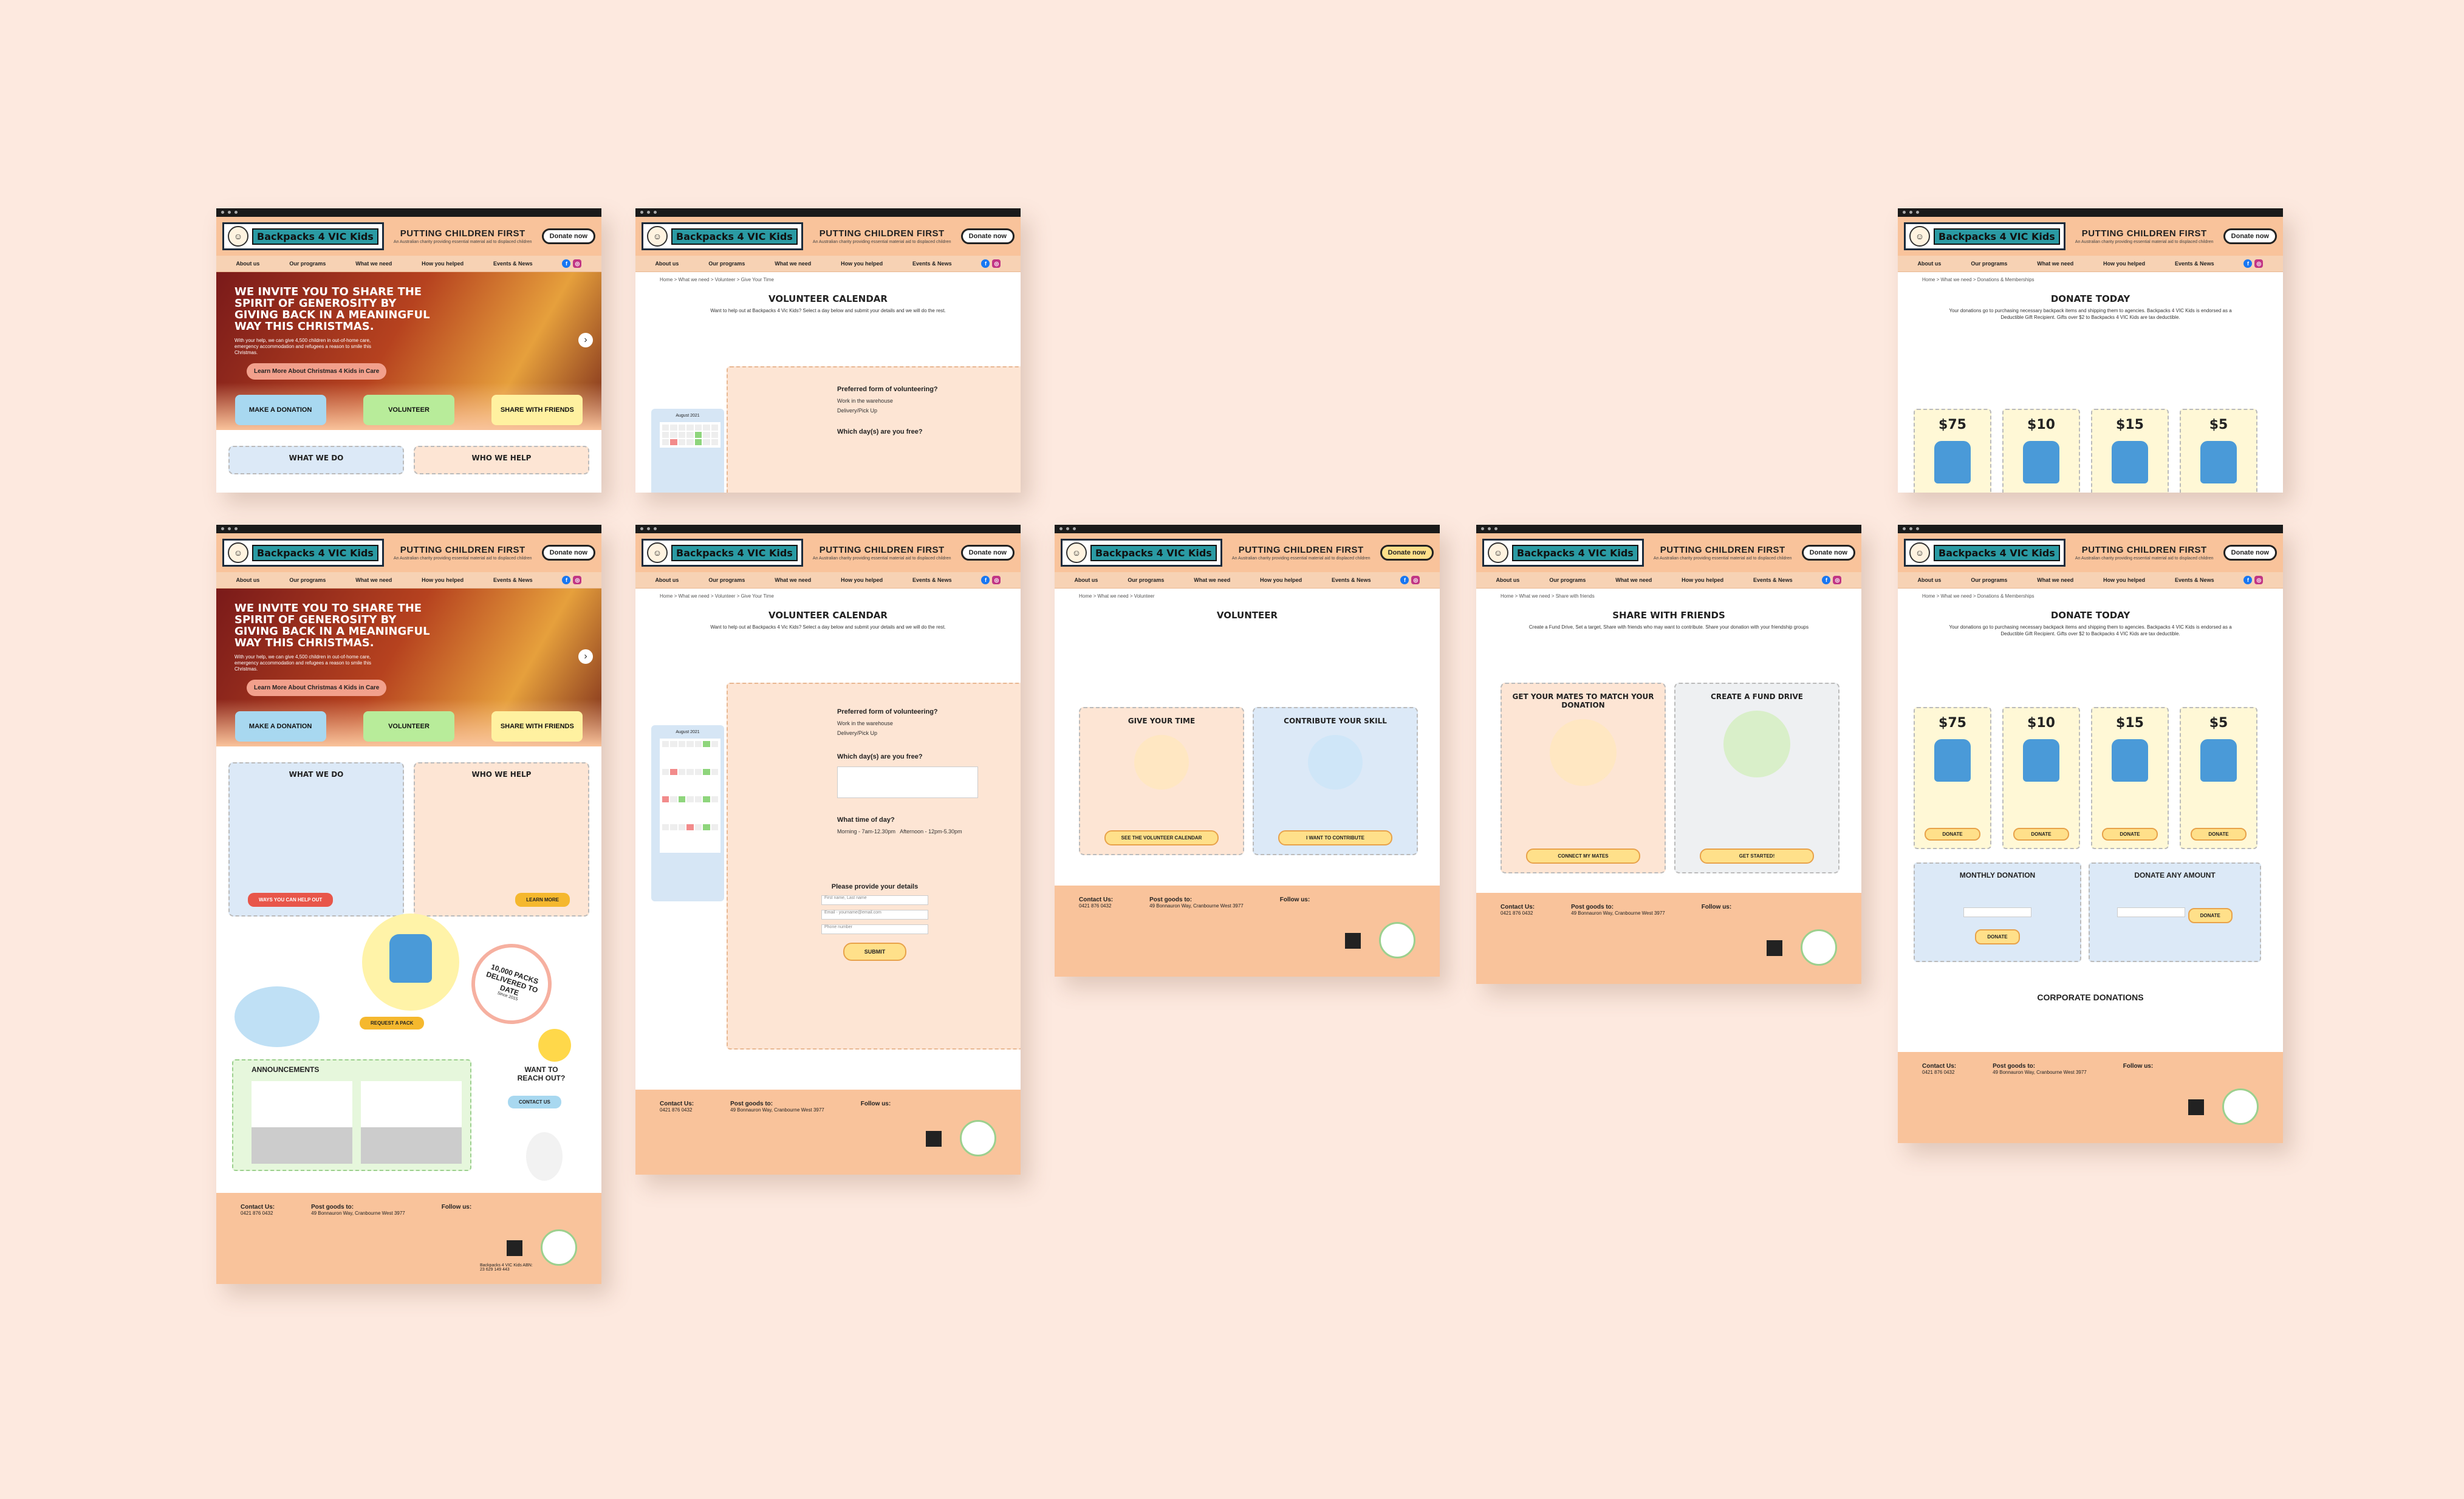 This screenshot has height=1499, width=2464. I want to click on see-calendar-button: SEE THE VOLUNTEER CALENDAR, so click(1161, 838).